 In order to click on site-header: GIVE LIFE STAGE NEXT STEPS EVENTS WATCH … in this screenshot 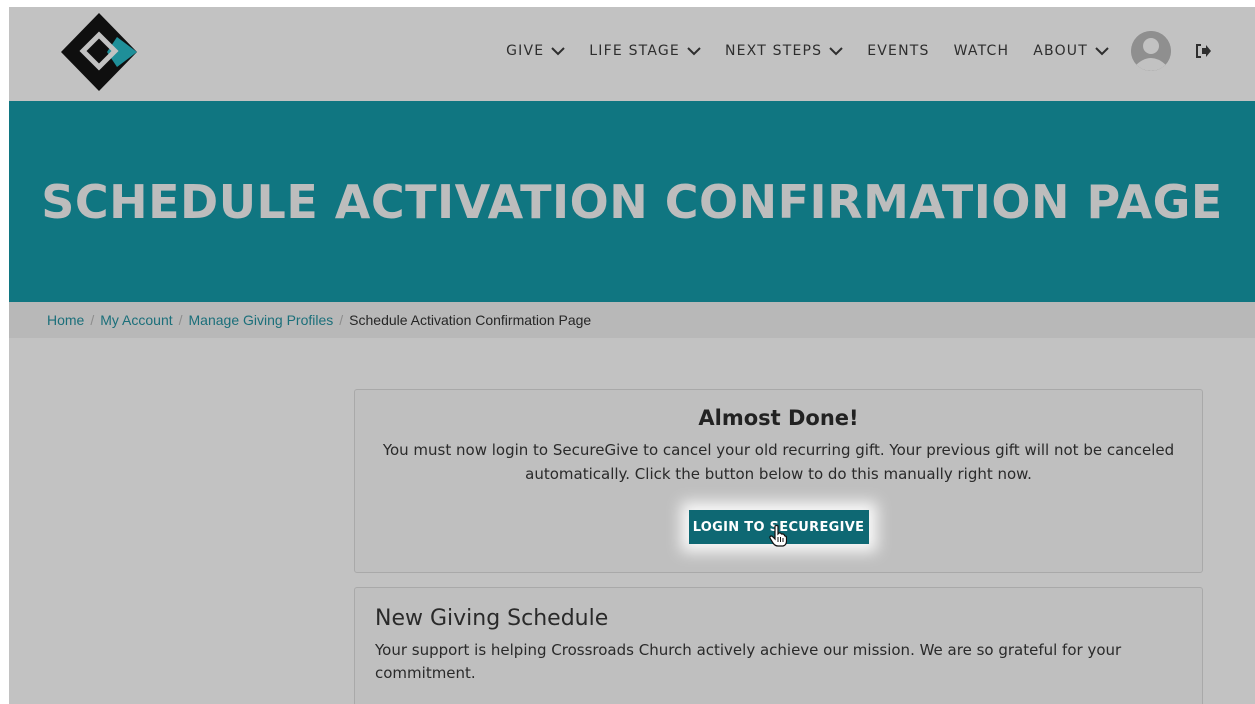, I will do `click(632, 54)`.